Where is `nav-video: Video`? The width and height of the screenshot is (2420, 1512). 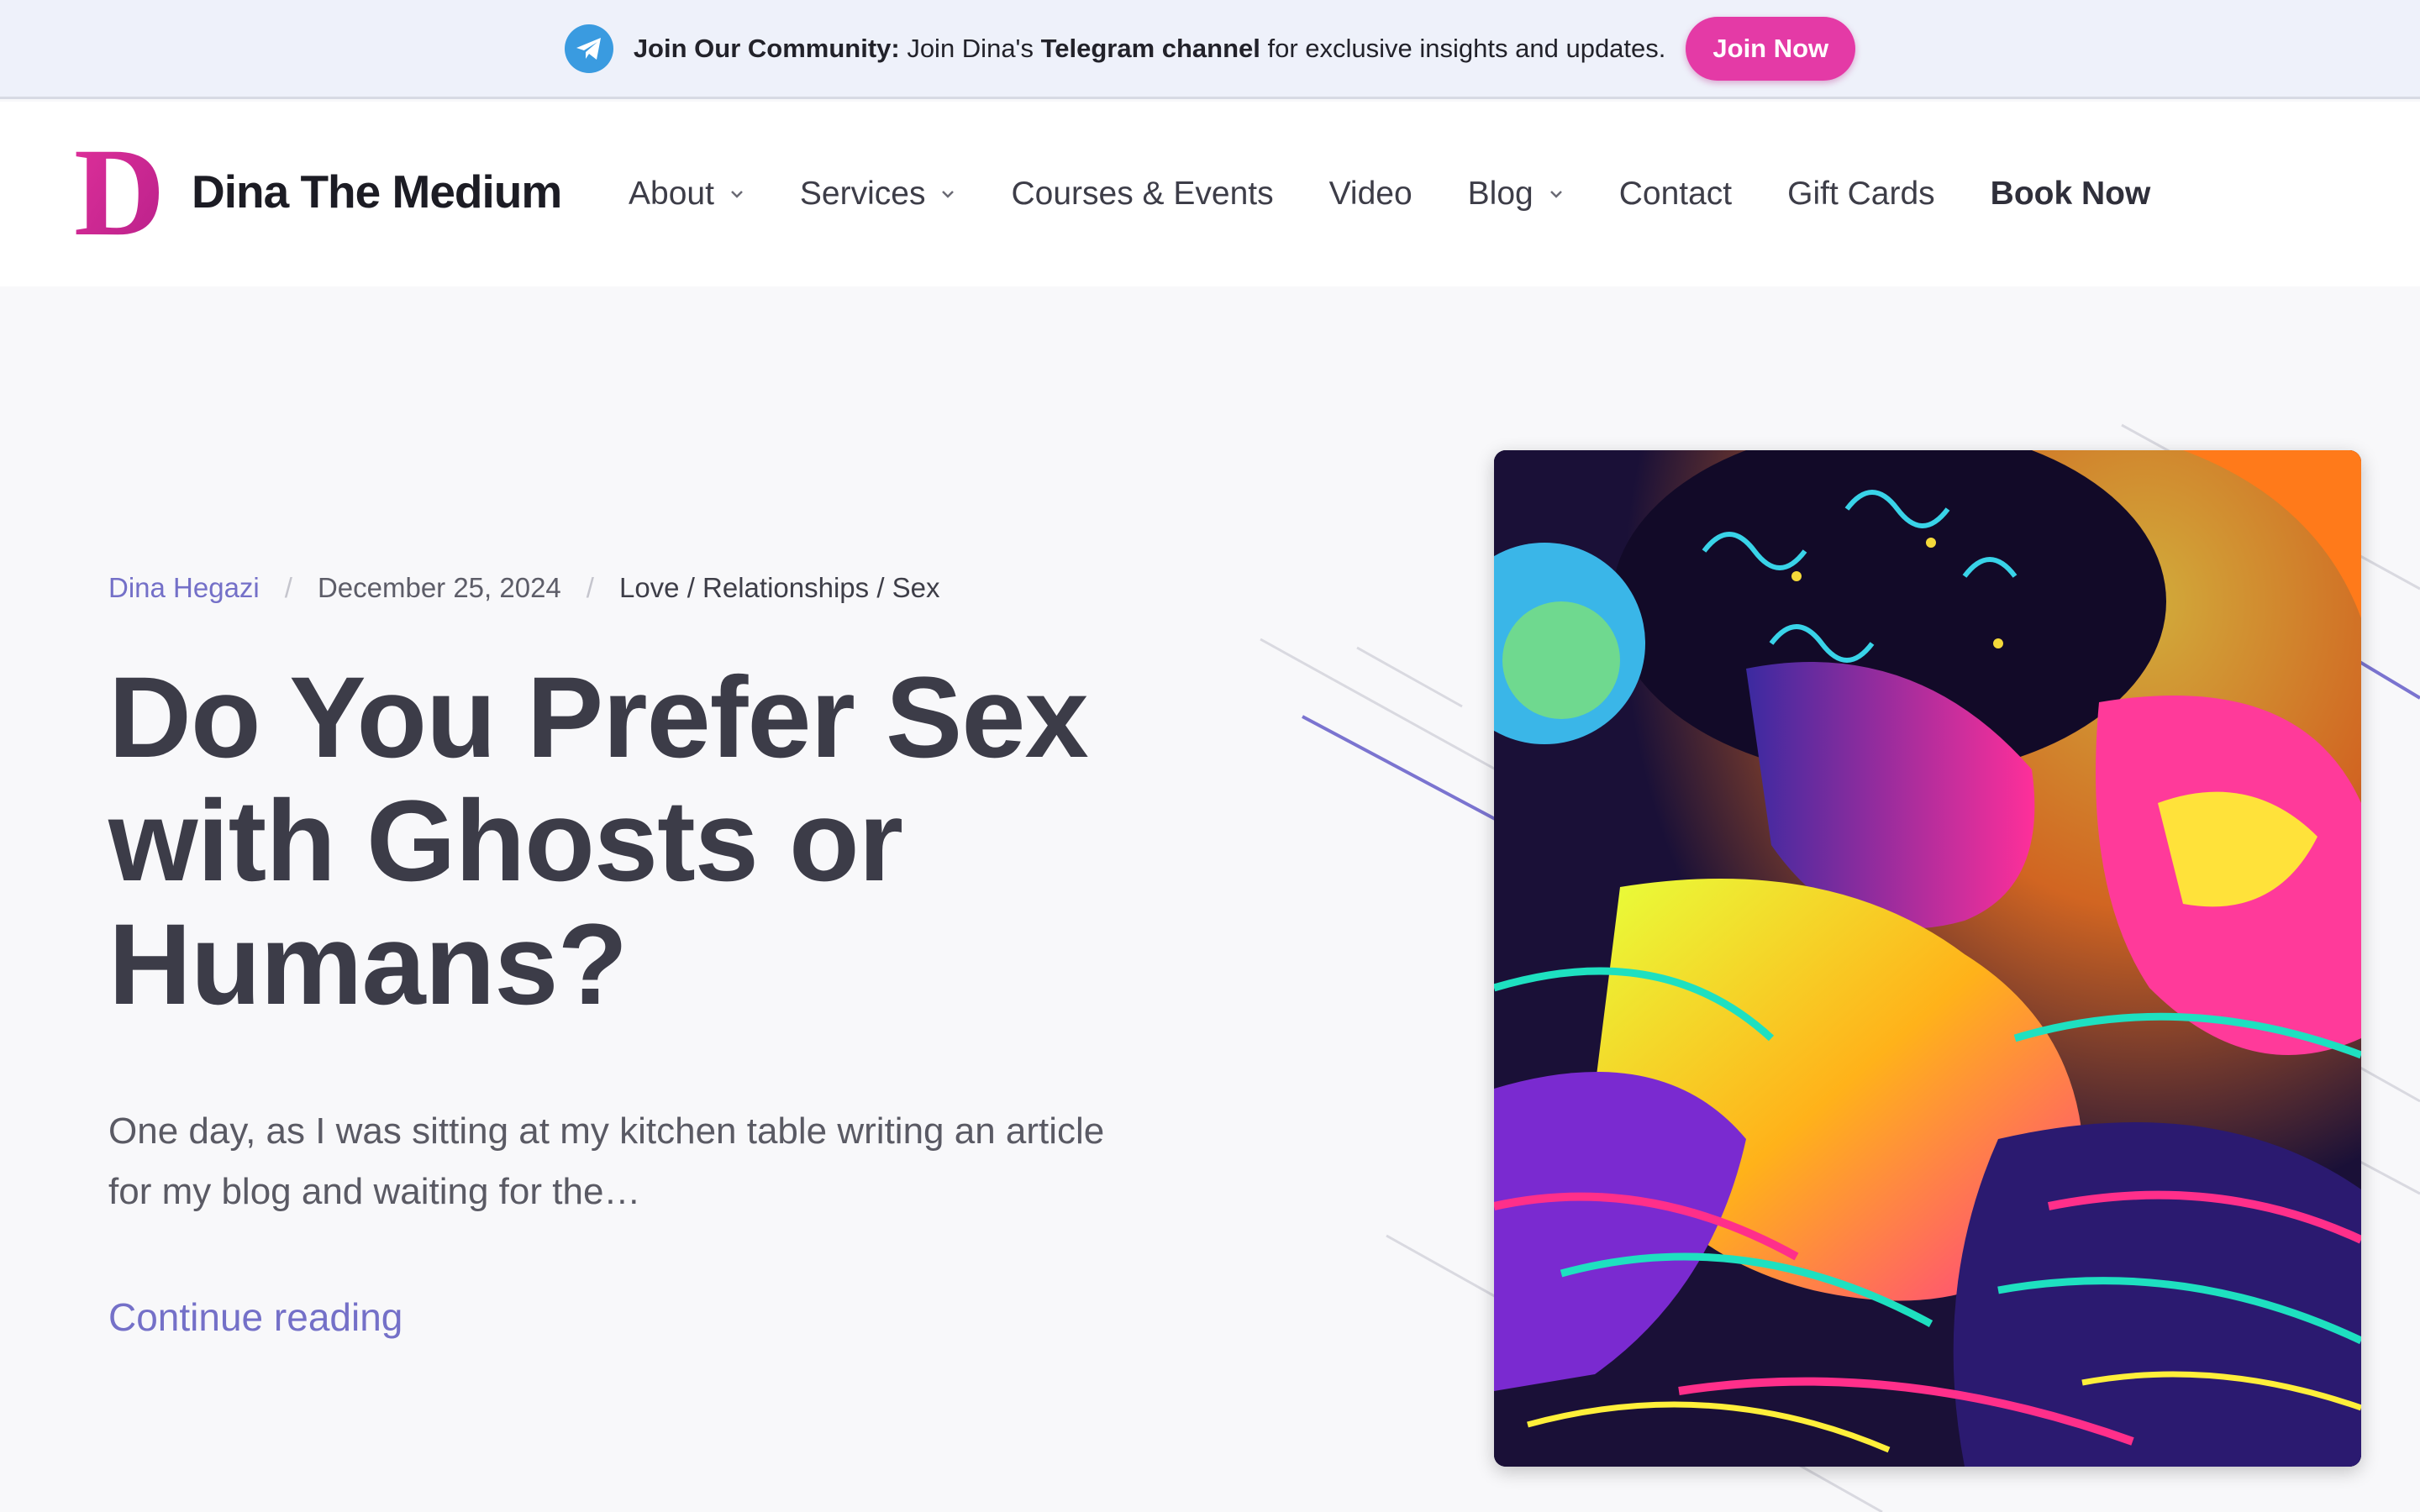
nav-video: Video is located at coordinates (1371, 194).